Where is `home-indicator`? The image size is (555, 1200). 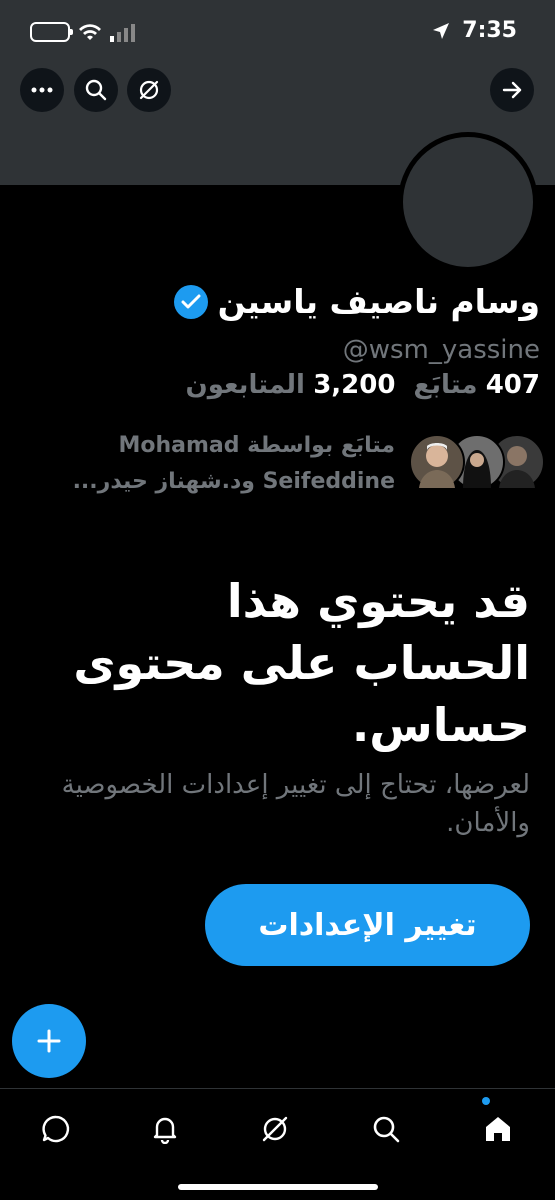
home-indicator is located at coordinates (278, 1187).